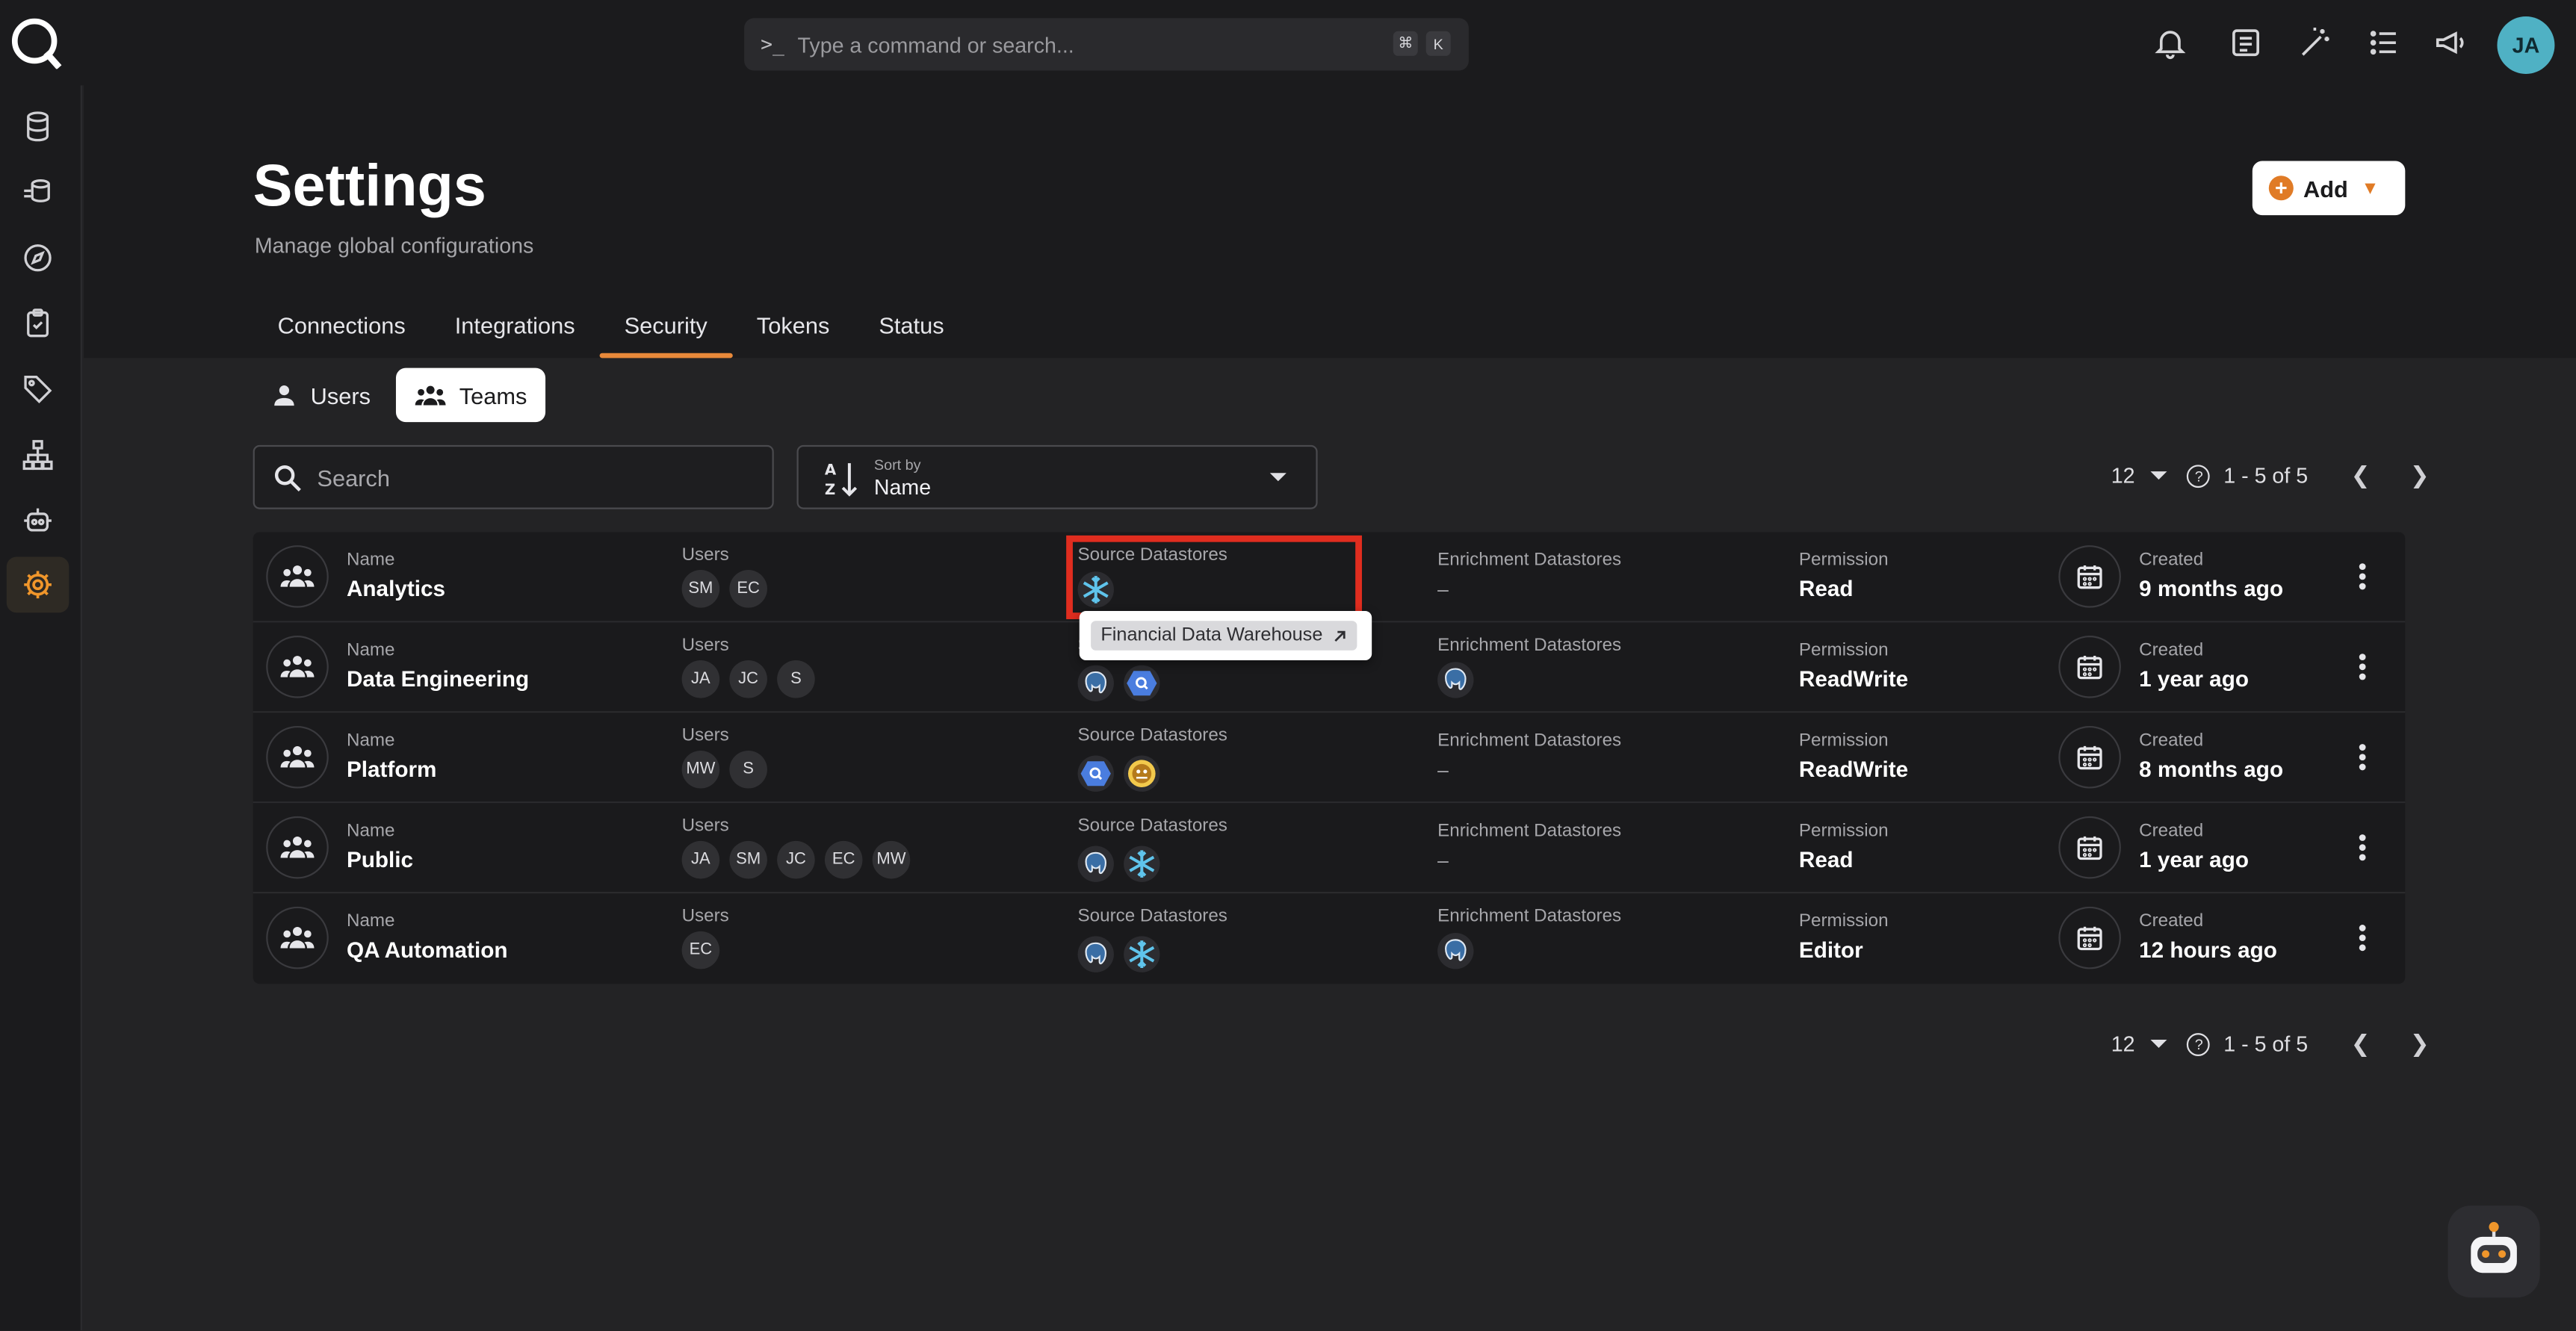 The width and height of the screenshot is (2576, 1331). Describe the element at coordinates (38, 258) in the screenshot. I see `compass-icon` at that location.